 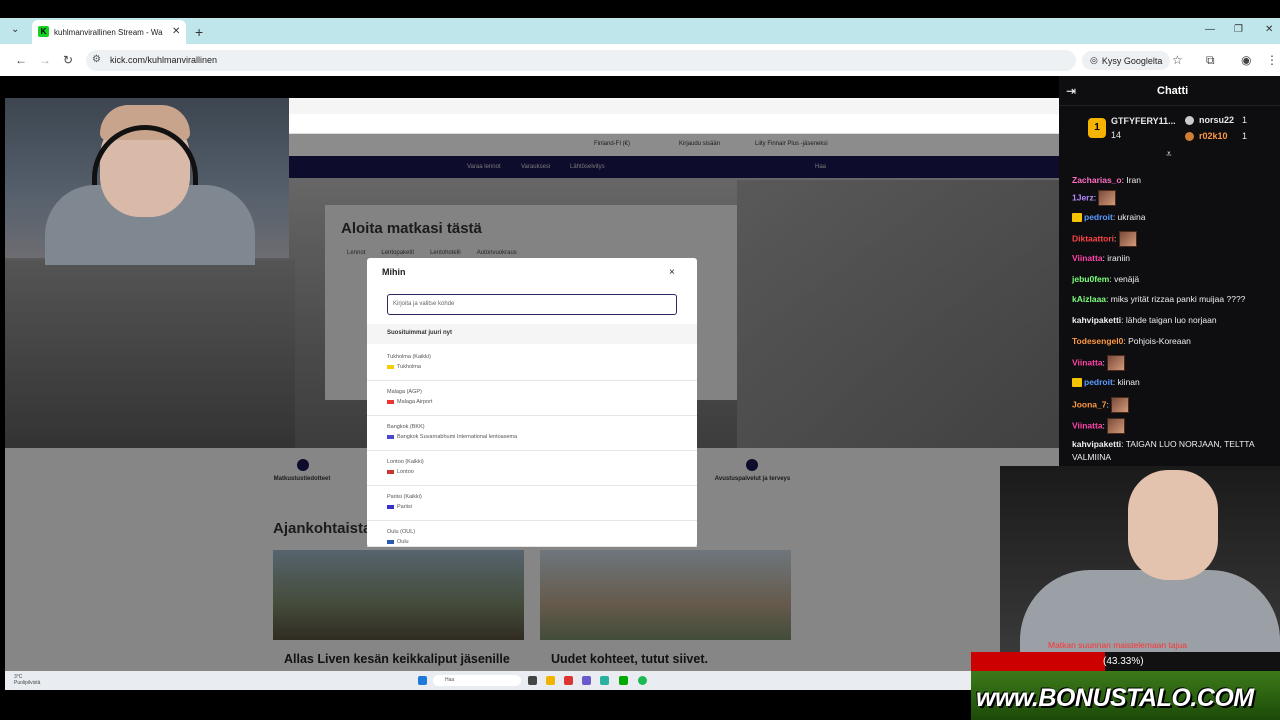 What do you see at coordinates (1178, 299) in the screenshot?
I see `chat-text: miks yrität rizzaa panki muijaa ????` at bounding box center [1178, 299].